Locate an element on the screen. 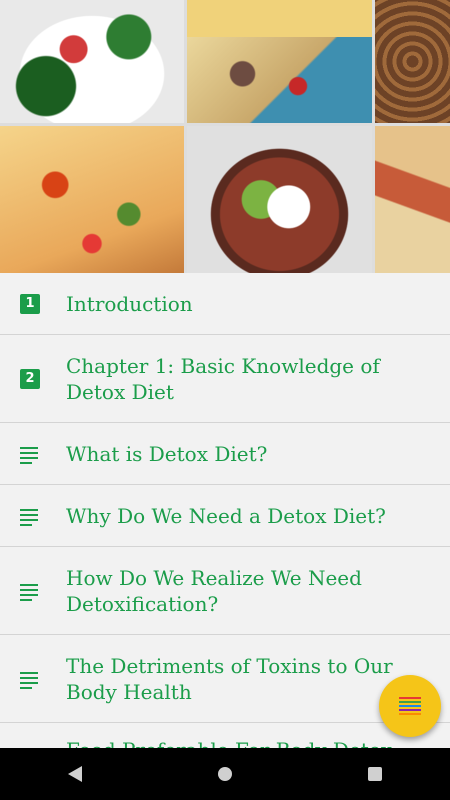 Image resolution: width=450 pixels, height=800 pixels. back-button is located at coordinates (75, 774).